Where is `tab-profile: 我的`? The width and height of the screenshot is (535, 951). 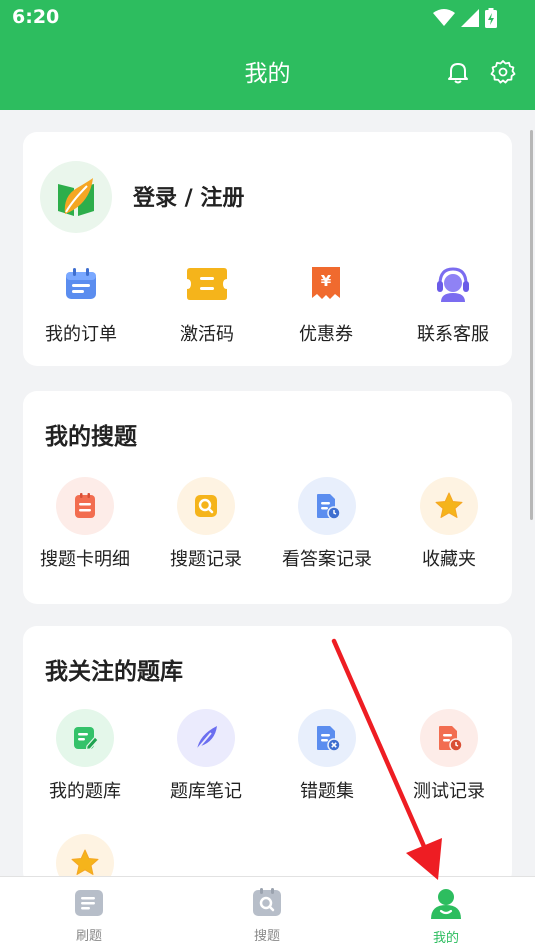
tab-profile: 我的 is located at coordinates (446, 916).